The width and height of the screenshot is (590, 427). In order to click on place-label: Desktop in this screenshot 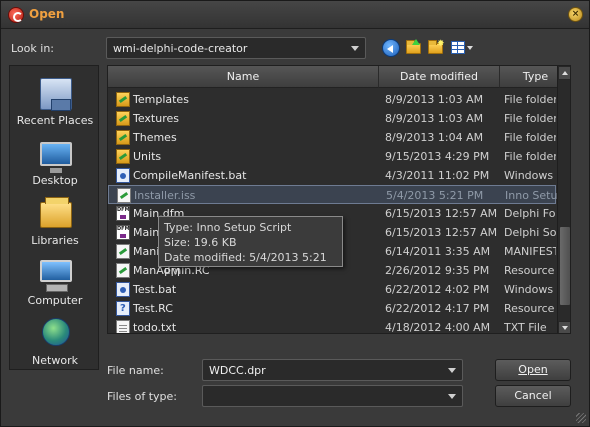, I will do `click(55, 180)`.